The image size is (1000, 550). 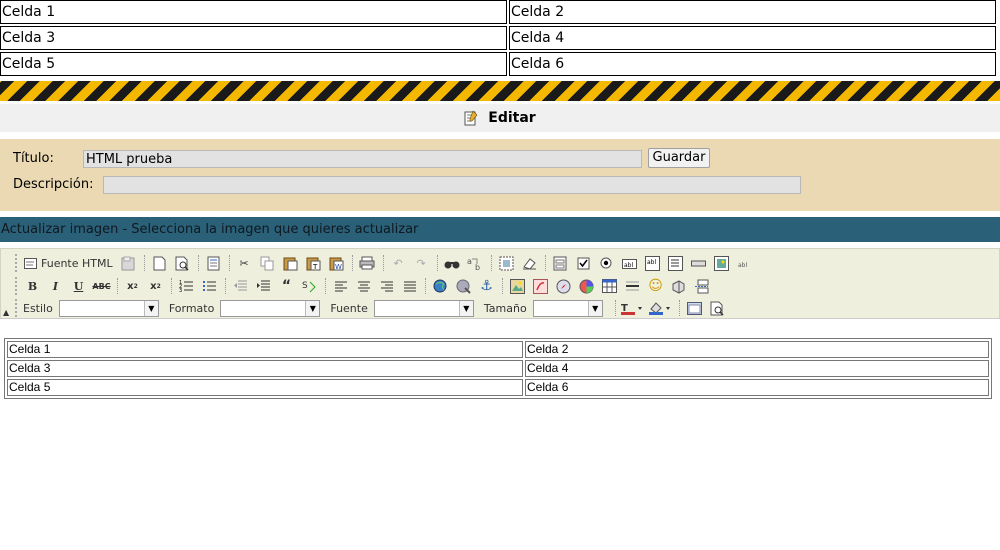 I want to click on subscript-icon: x2, so click(x=132, y=286).